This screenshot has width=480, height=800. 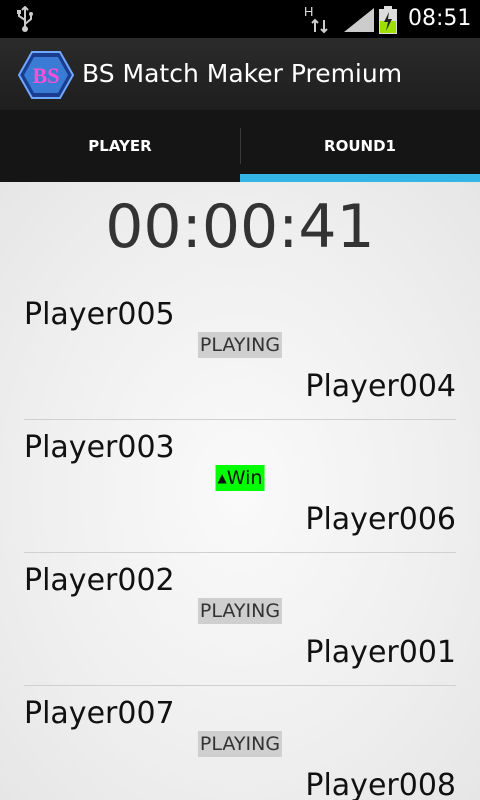 I want to click on app-logo: BS, so click(x=46, y=75).